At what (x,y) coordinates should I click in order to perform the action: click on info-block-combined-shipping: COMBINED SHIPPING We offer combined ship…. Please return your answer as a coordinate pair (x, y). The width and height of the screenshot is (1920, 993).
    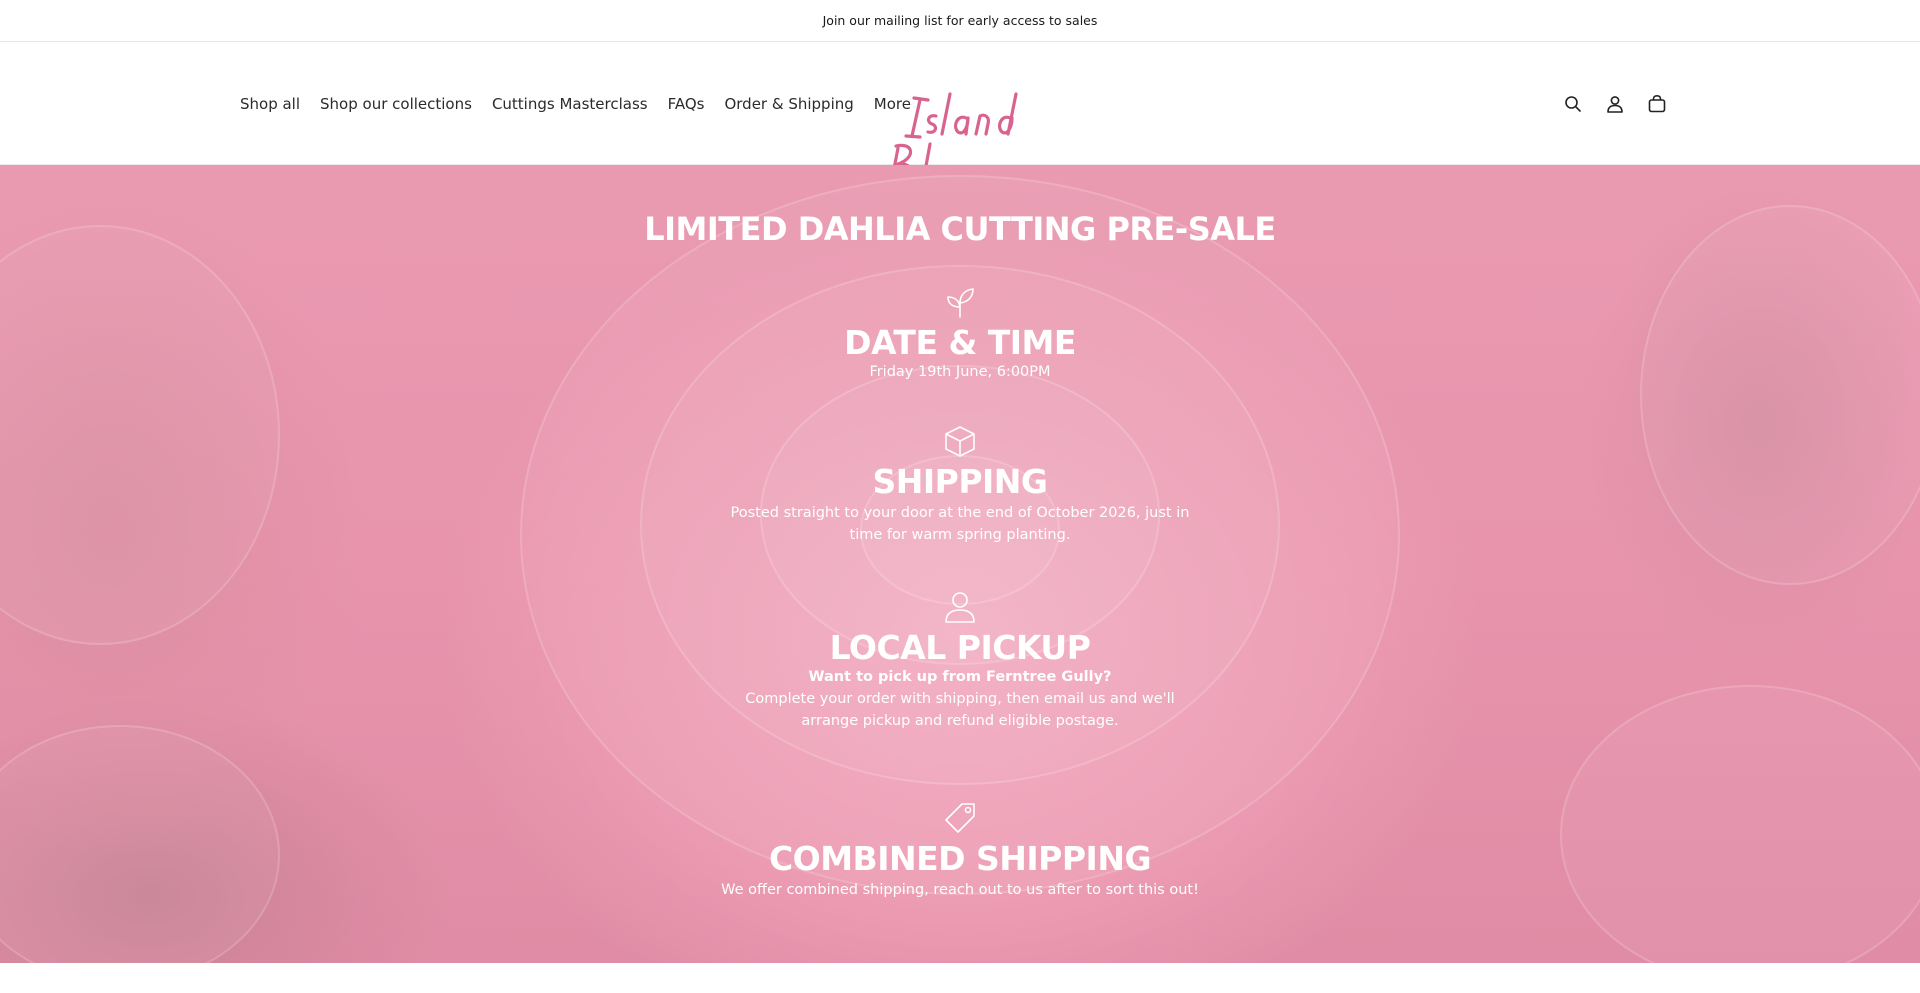
    Looking at the image, I should click on (960, 851).